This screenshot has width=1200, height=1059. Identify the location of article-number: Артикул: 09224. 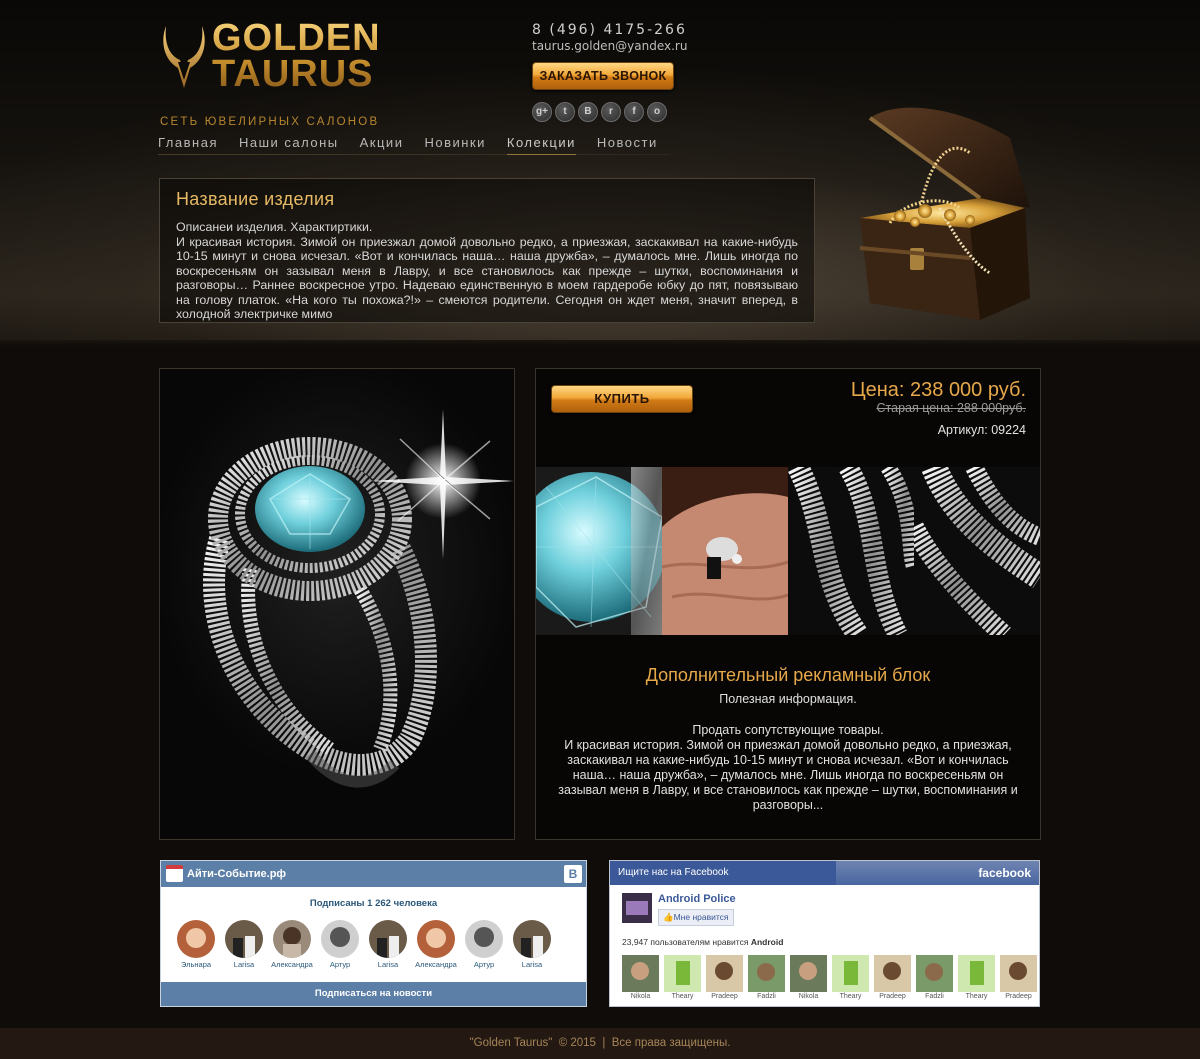
(981, 430).